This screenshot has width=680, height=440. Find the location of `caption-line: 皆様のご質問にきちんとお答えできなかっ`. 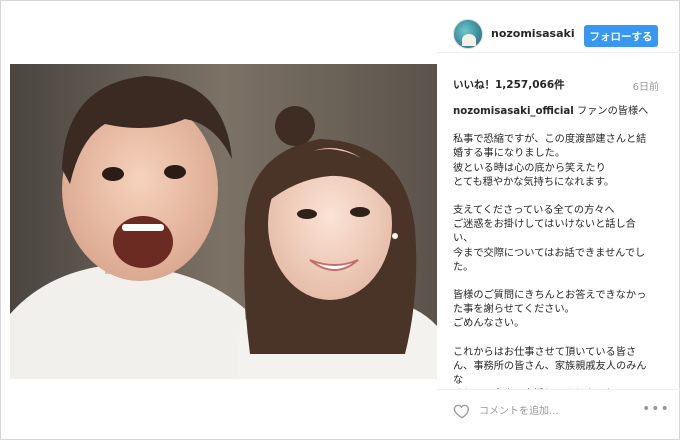

caption-line: 皆様のご質問にきちんとお答えできなかっ is located at coordinates (550, 296).